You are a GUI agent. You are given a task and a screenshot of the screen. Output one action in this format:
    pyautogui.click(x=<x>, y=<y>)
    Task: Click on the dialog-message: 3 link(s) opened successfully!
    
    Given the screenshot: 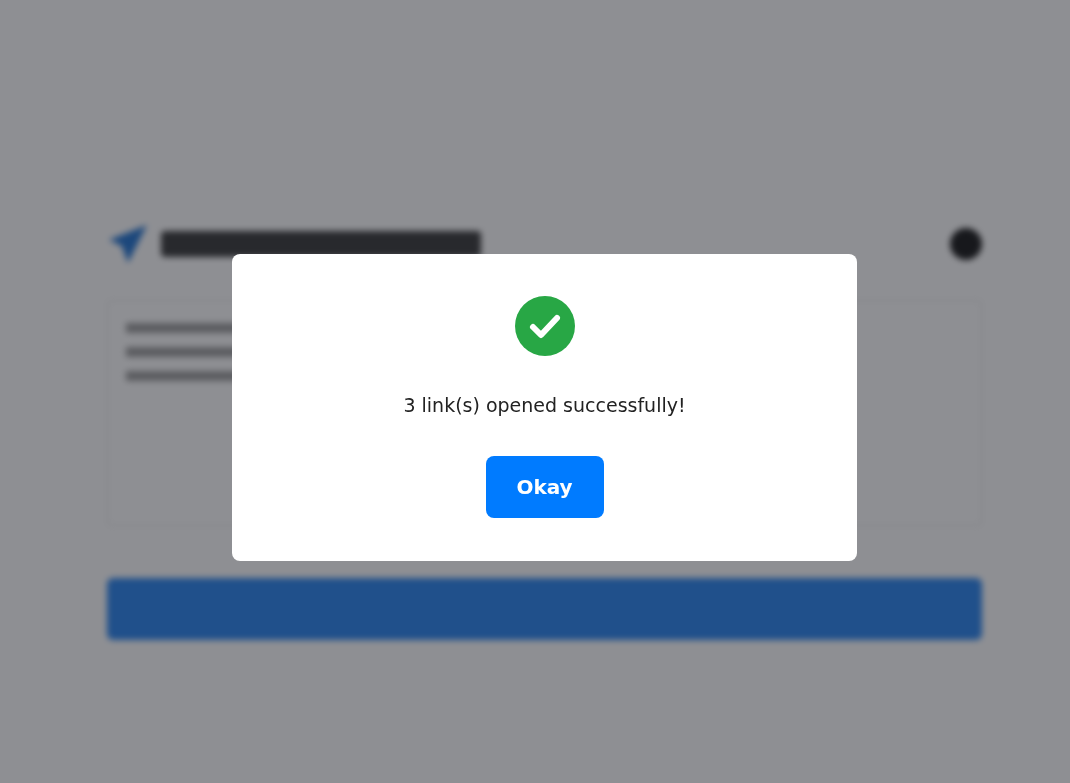 What is the action you would take?
    pyautogui.click(x=544, y=405)
    